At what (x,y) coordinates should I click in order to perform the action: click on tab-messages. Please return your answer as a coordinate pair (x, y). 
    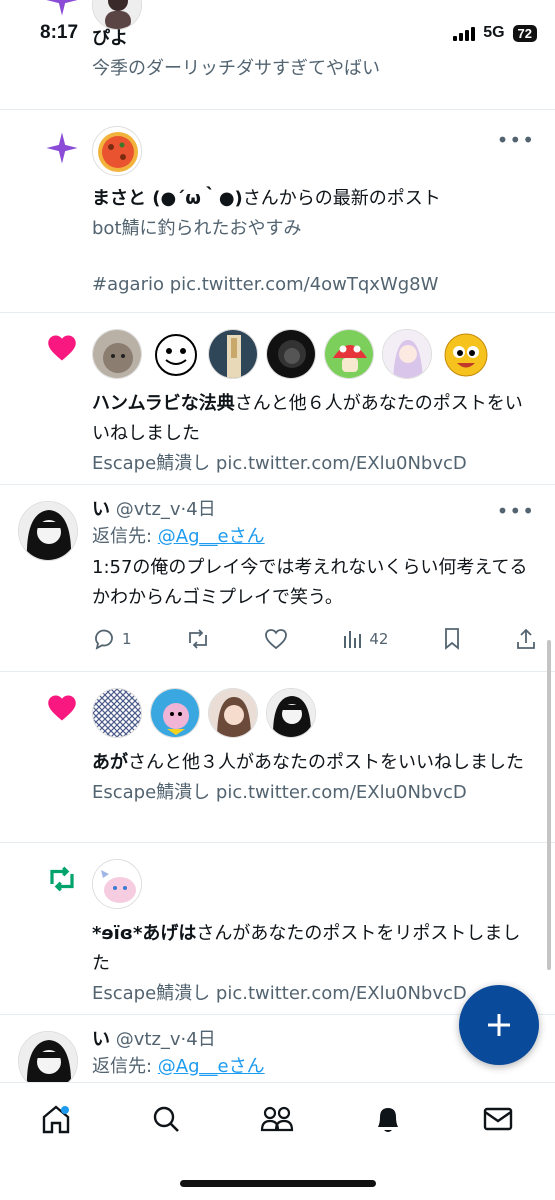
    Looking at the image, I should click on (498, 1119).